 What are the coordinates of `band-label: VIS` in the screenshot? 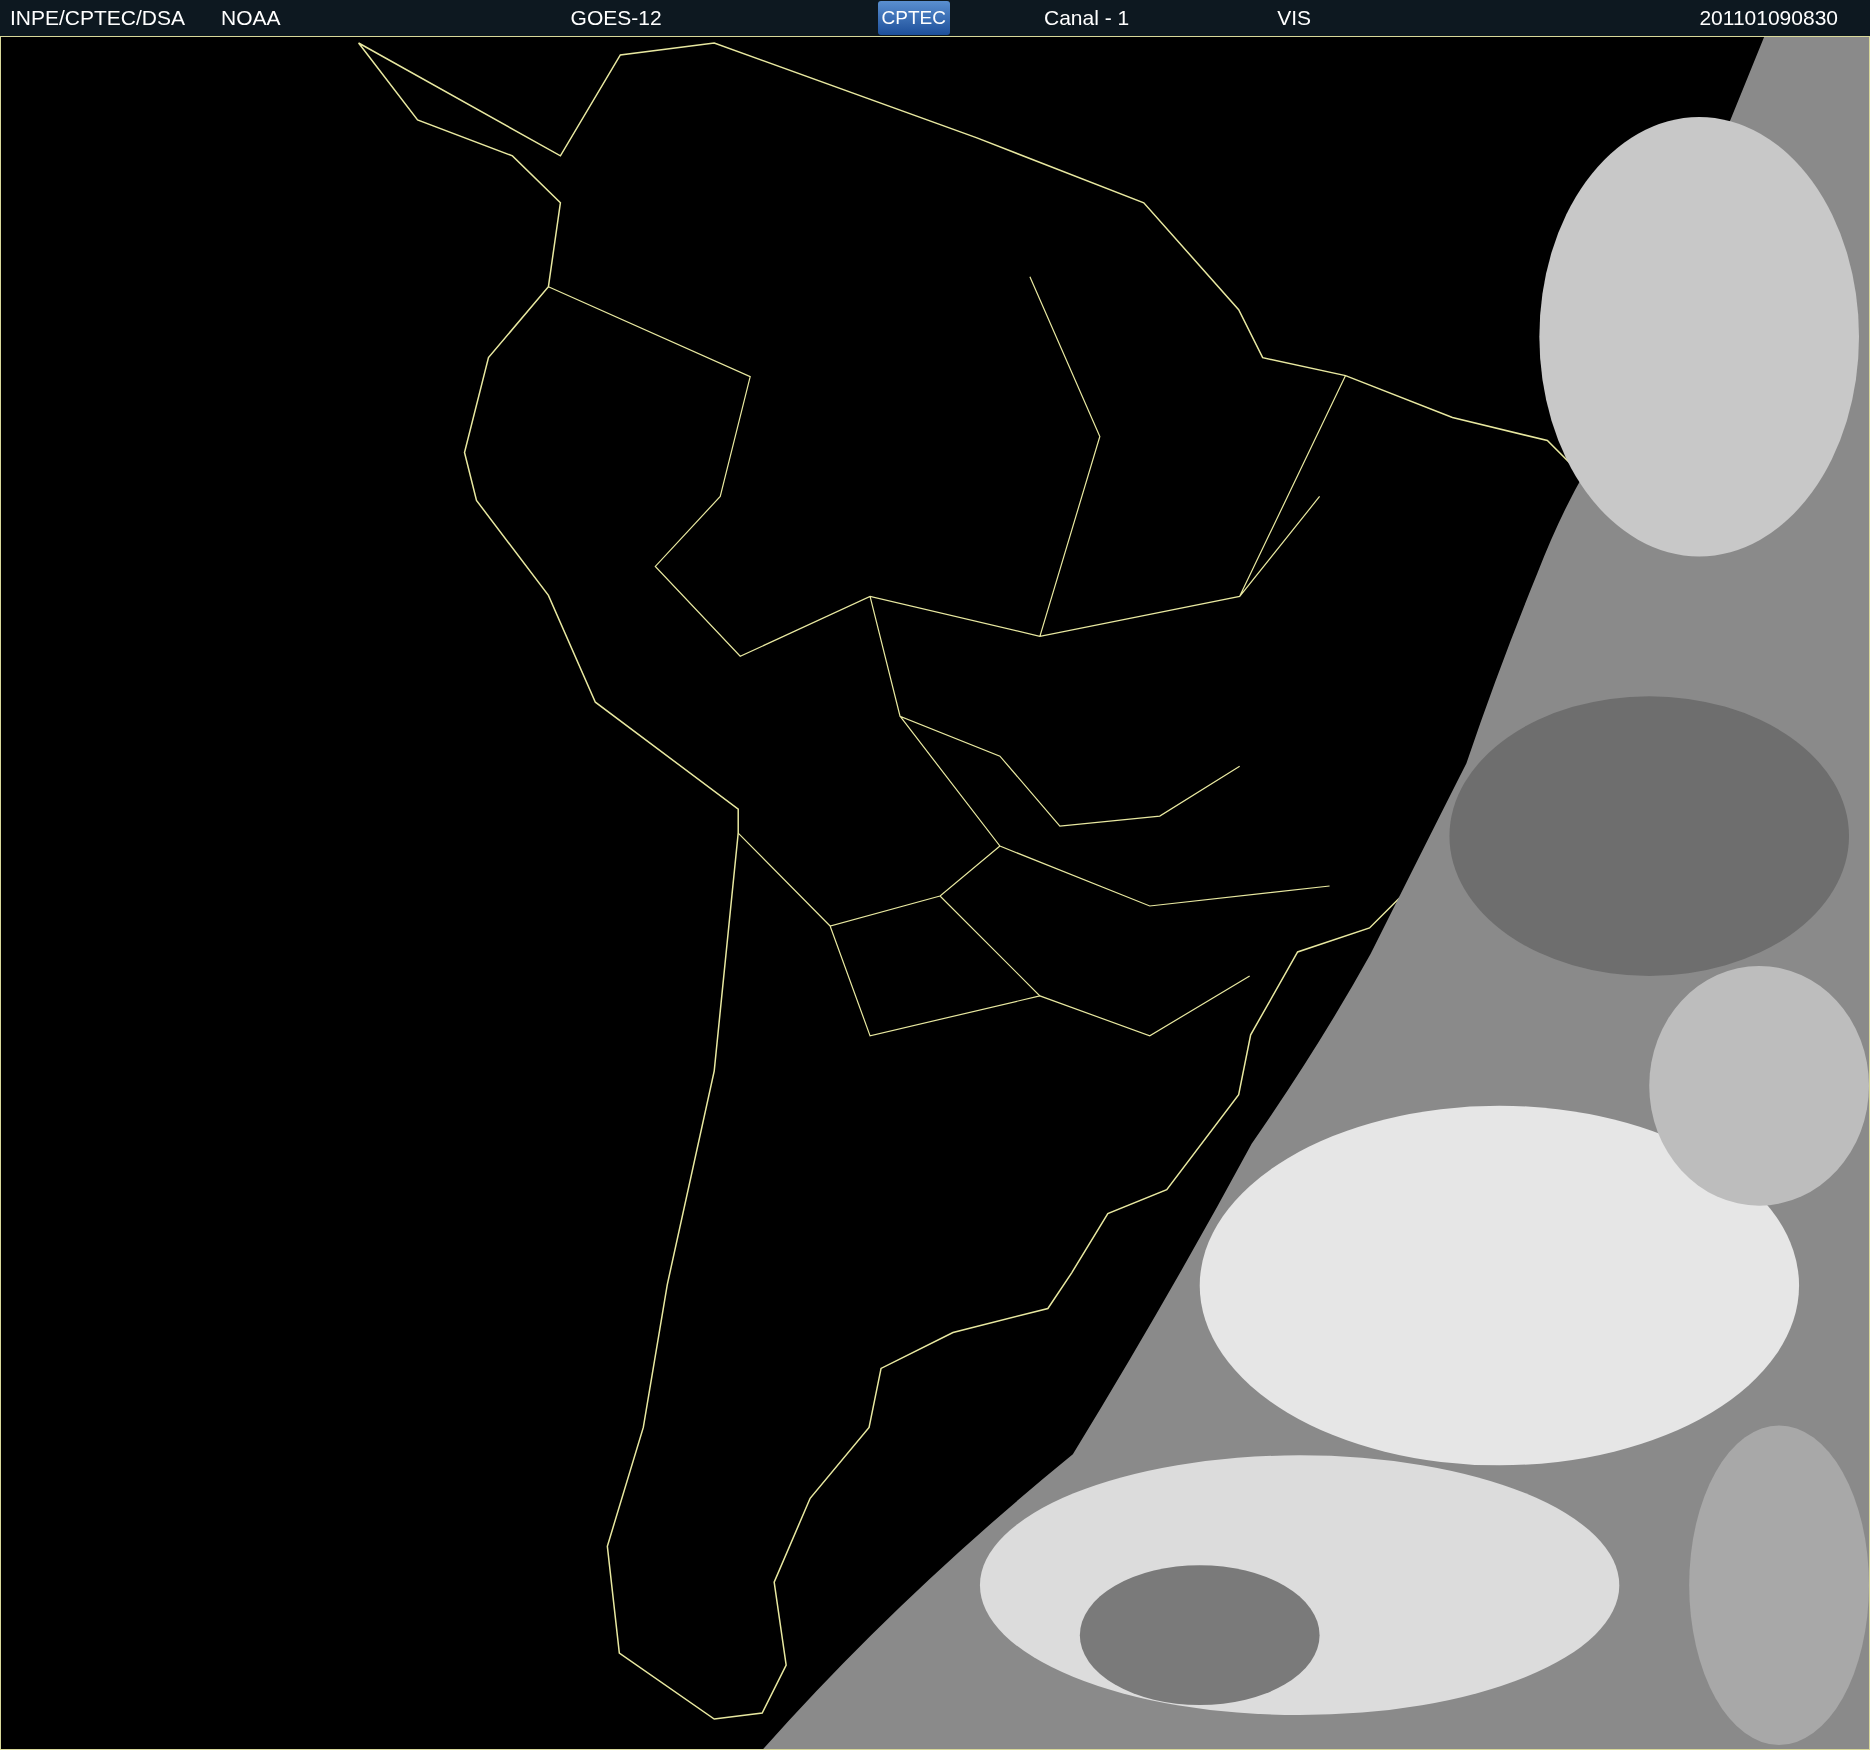 It's located at (1294, 18).